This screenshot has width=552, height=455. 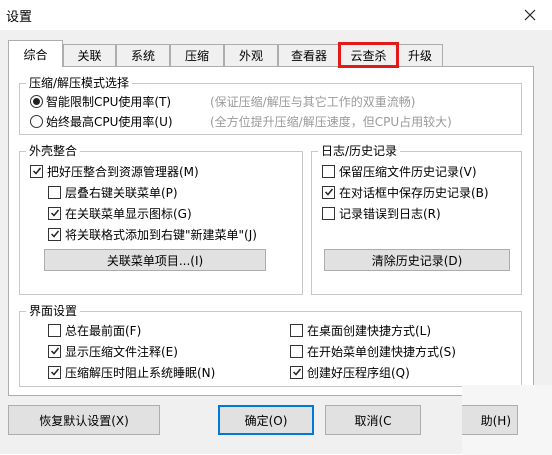 What do you see at coordinates (109, 101) in the screenshot?
I see `option-label: 智能限制CPU使用率(T)` at bounding box center [109, 101].